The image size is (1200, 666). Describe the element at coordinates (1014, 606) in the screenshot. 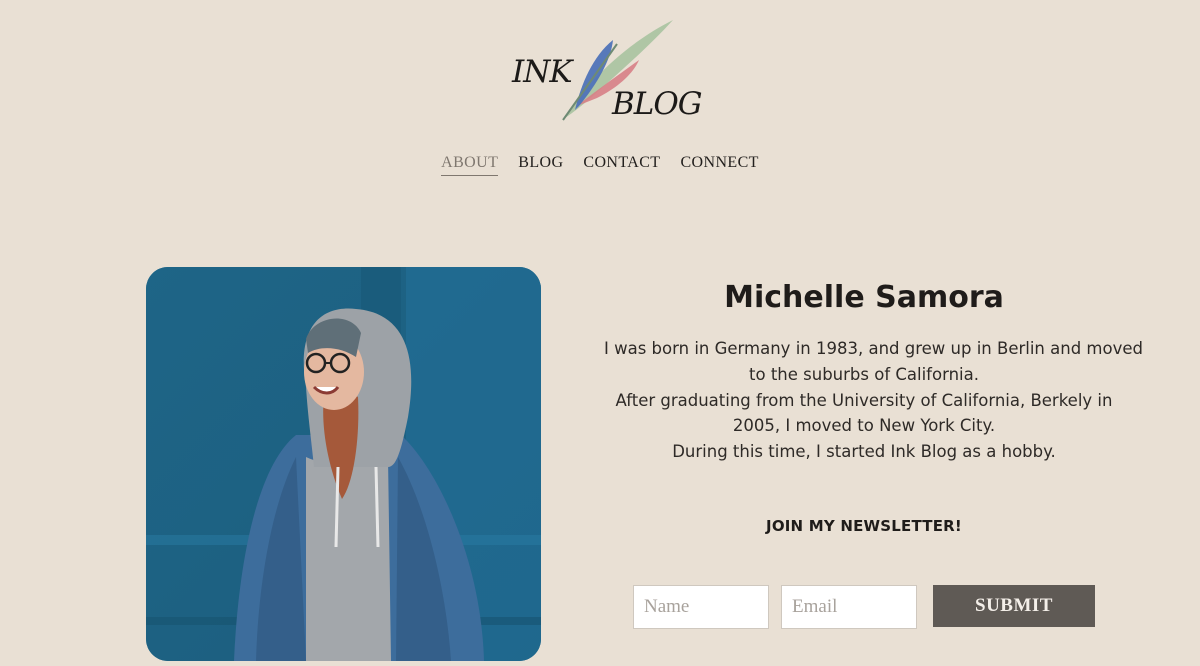

I see `newsletter-submit-button: SUBMIT` at that location.